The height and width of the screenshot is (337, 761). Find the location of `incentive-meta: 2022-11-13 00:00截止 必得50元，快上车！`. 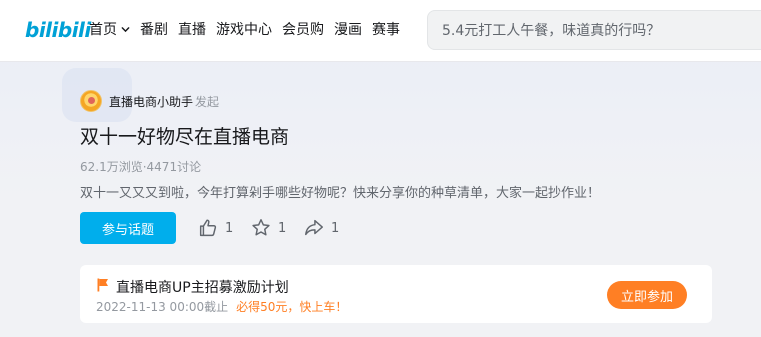

incentive-meta: 2022-11-13 00:00截止 必得50元，快上车！ is located at coordinates (221, 306).